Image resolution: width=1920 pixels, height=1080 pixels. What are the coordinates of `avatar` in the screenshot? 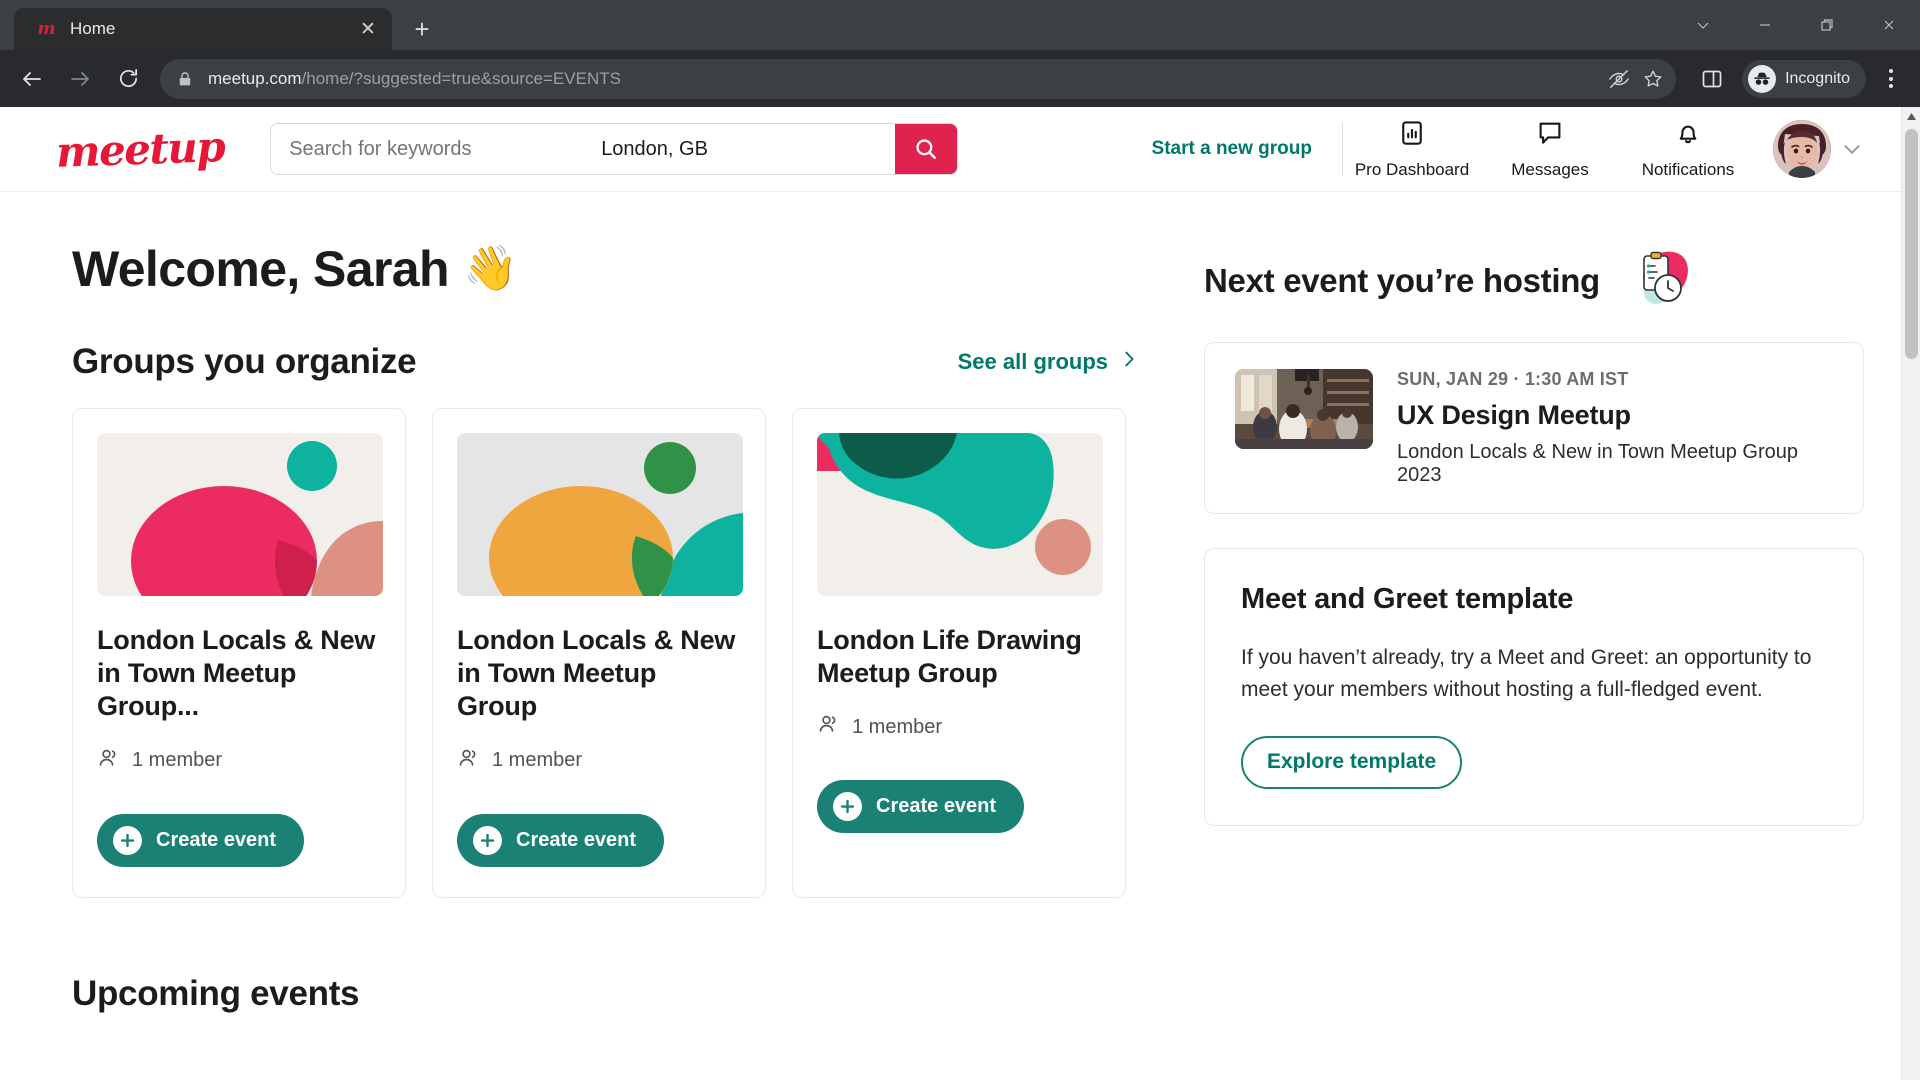 It's located at (1802, 149).